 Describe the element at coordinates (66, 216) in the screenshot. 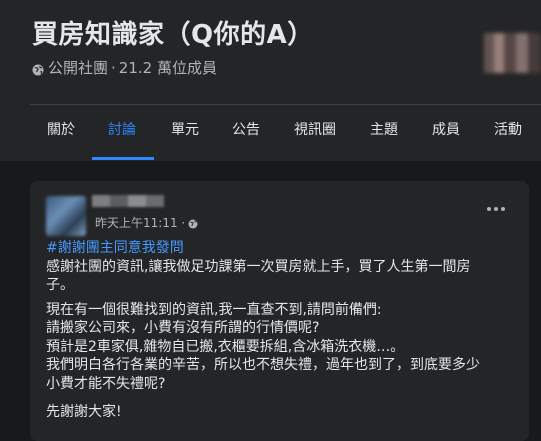

I see `avatar` at that location.